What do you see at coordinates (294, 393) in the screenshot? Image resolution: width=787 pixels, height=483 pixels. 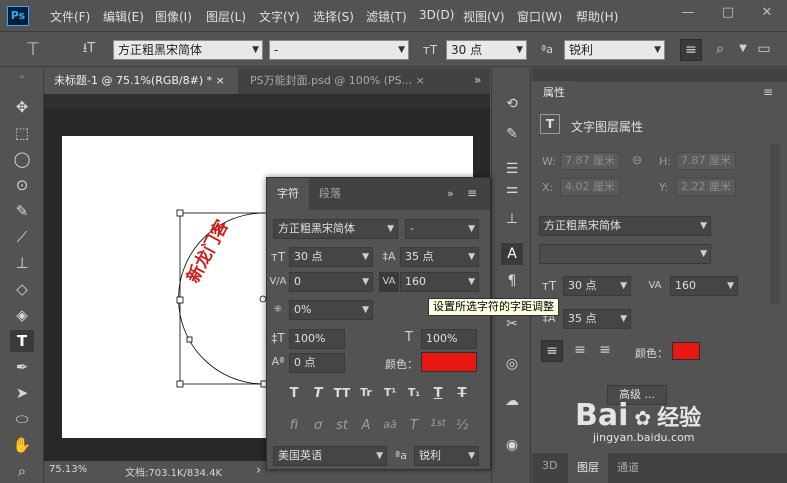 I see `faux-bold-icon: T` at bounding box center [294, 393].